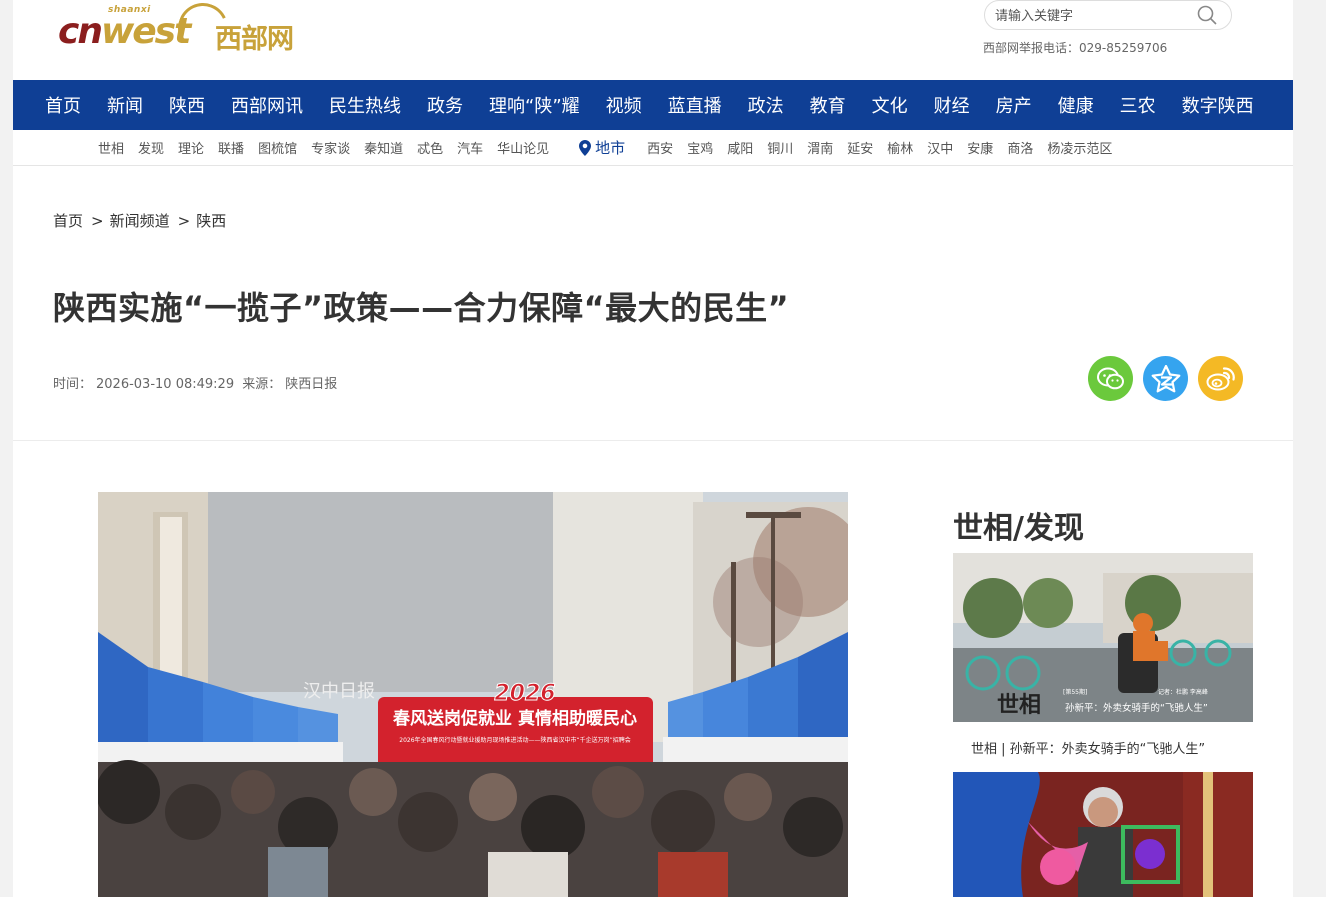 The width and height of the screenshot is (1326, 897). I want to click on subnav-item-theory: 理论, so click(191, 147).